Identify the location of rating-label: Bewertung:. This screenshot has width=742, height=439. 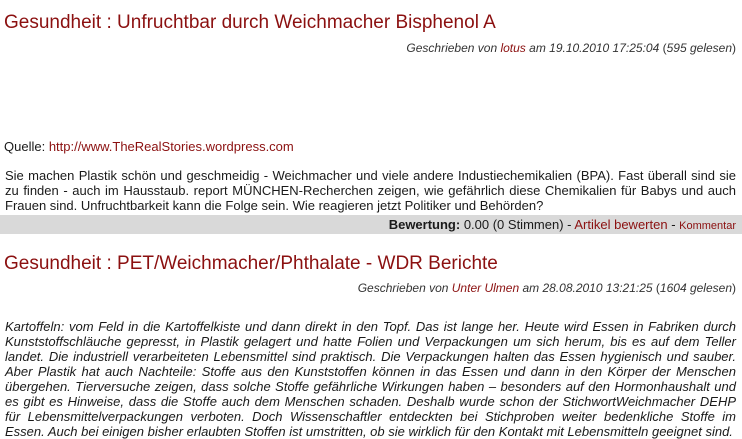
(424, 224).